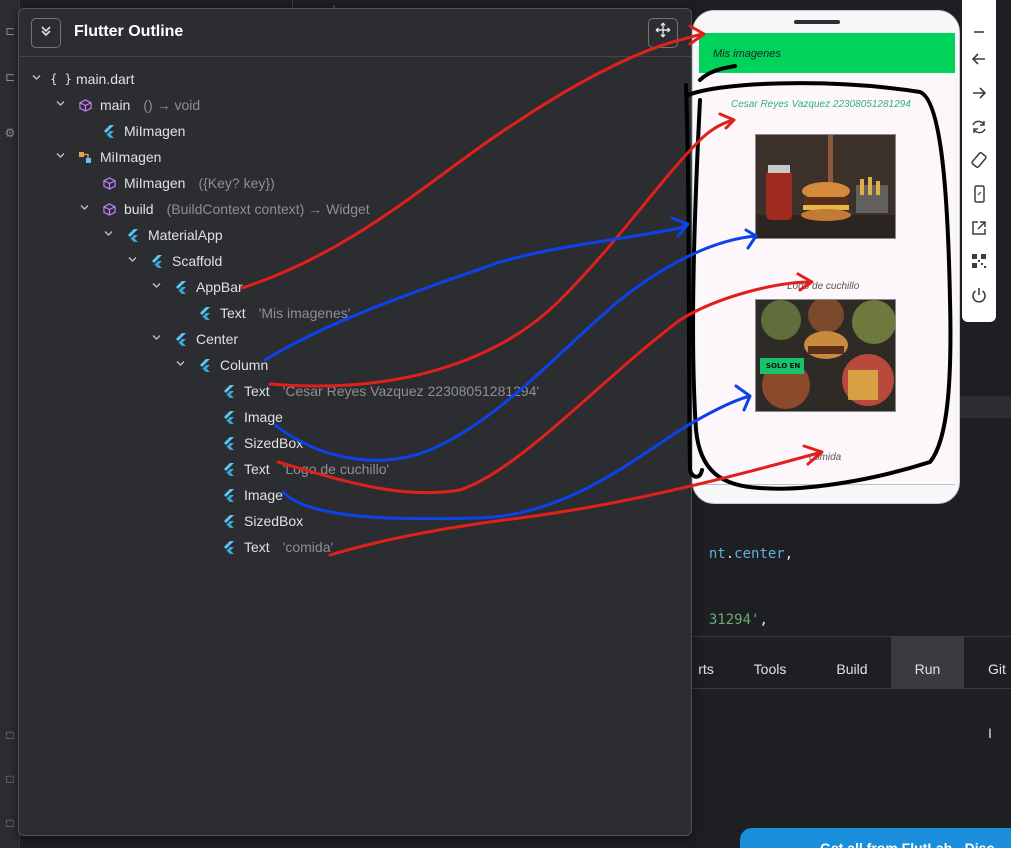  What do you see at coordinates (217, 339) in the screenshot?
I see `tree-node-name: Center` at bounding box center [217, 339].